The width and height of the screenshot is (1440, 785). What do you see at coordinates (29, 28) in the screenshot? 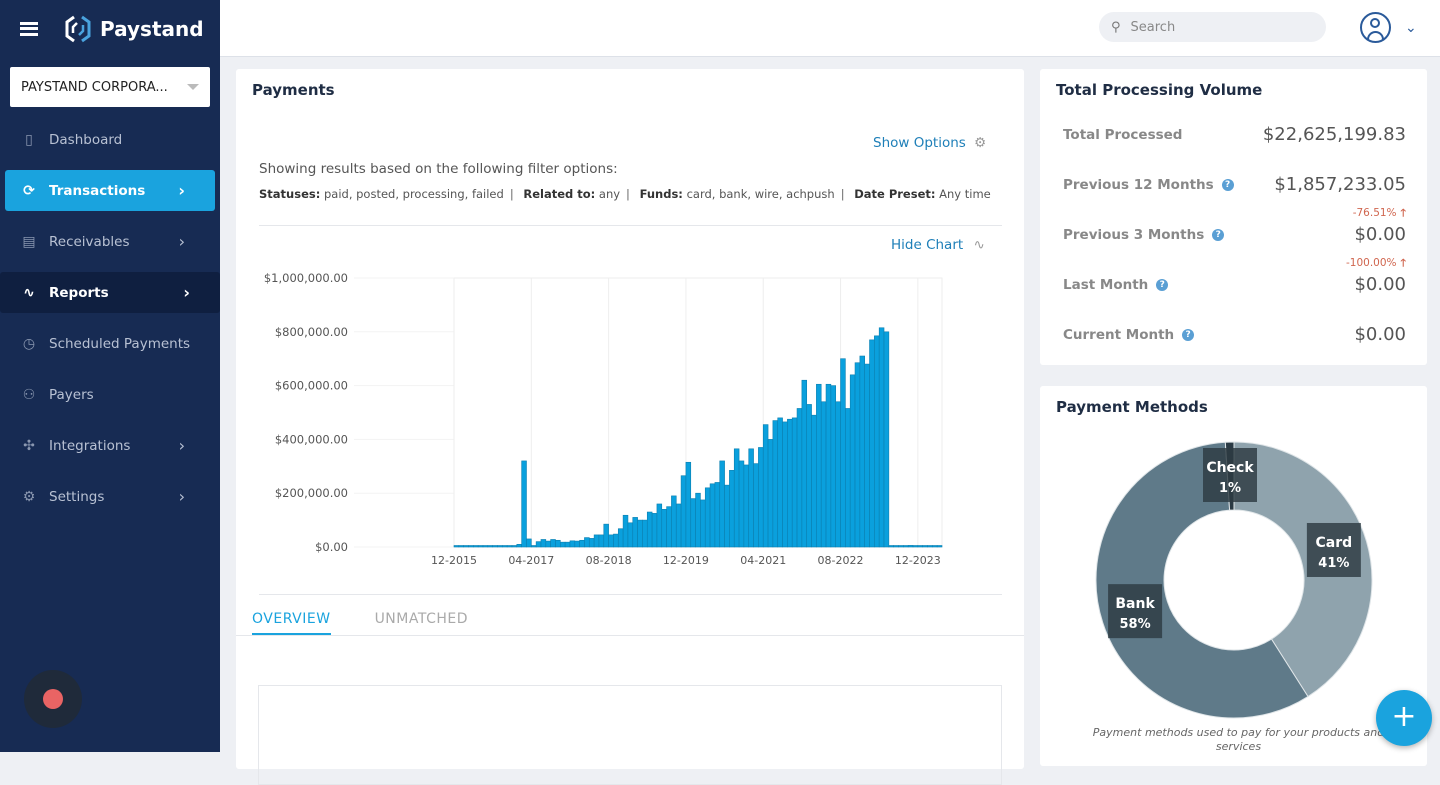
I see `menu-icon` at bounding box center [29, 28].